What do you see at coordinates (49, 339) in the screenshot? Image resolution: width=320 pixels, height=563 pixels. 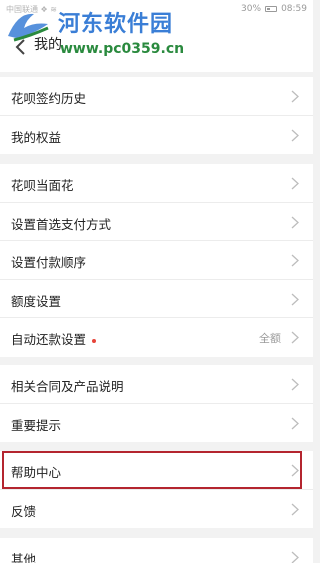 I see `menu-item-label-text: 自动还款设置` at bounding box center [49, 339].